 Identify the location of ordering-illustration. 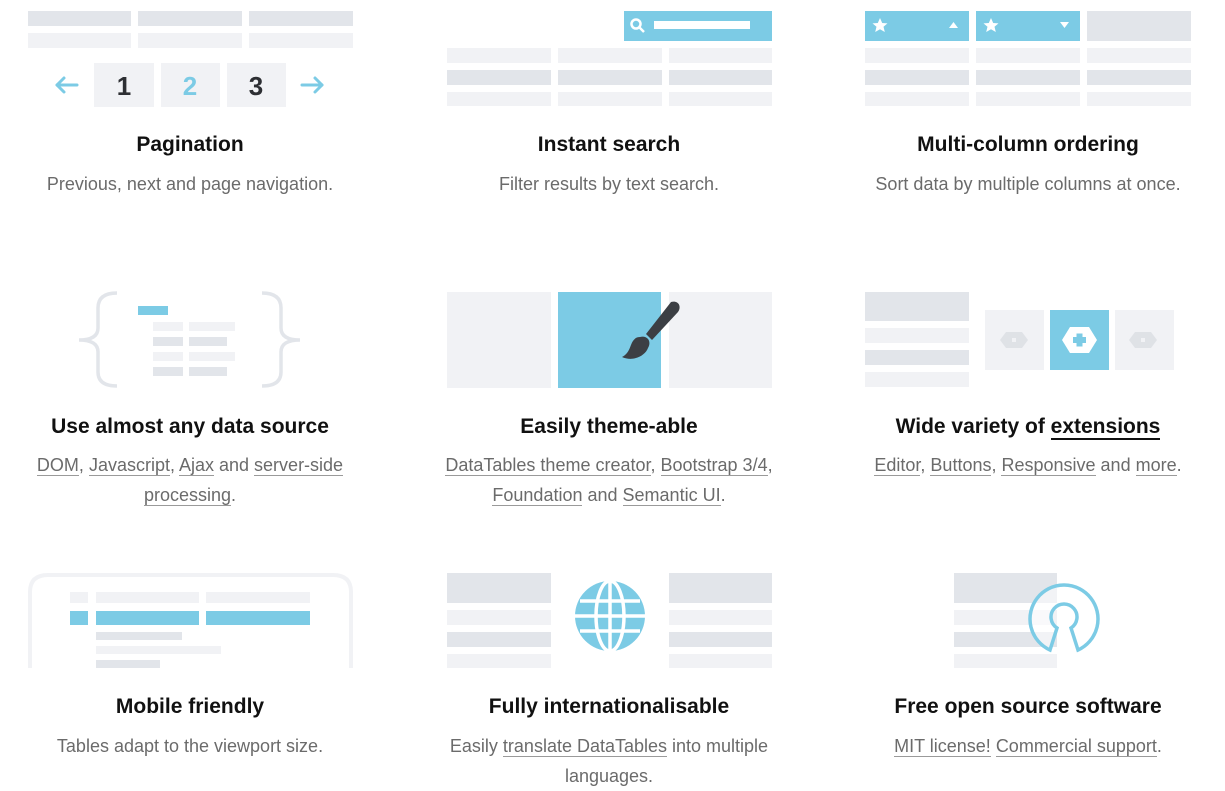
(1028, 58).